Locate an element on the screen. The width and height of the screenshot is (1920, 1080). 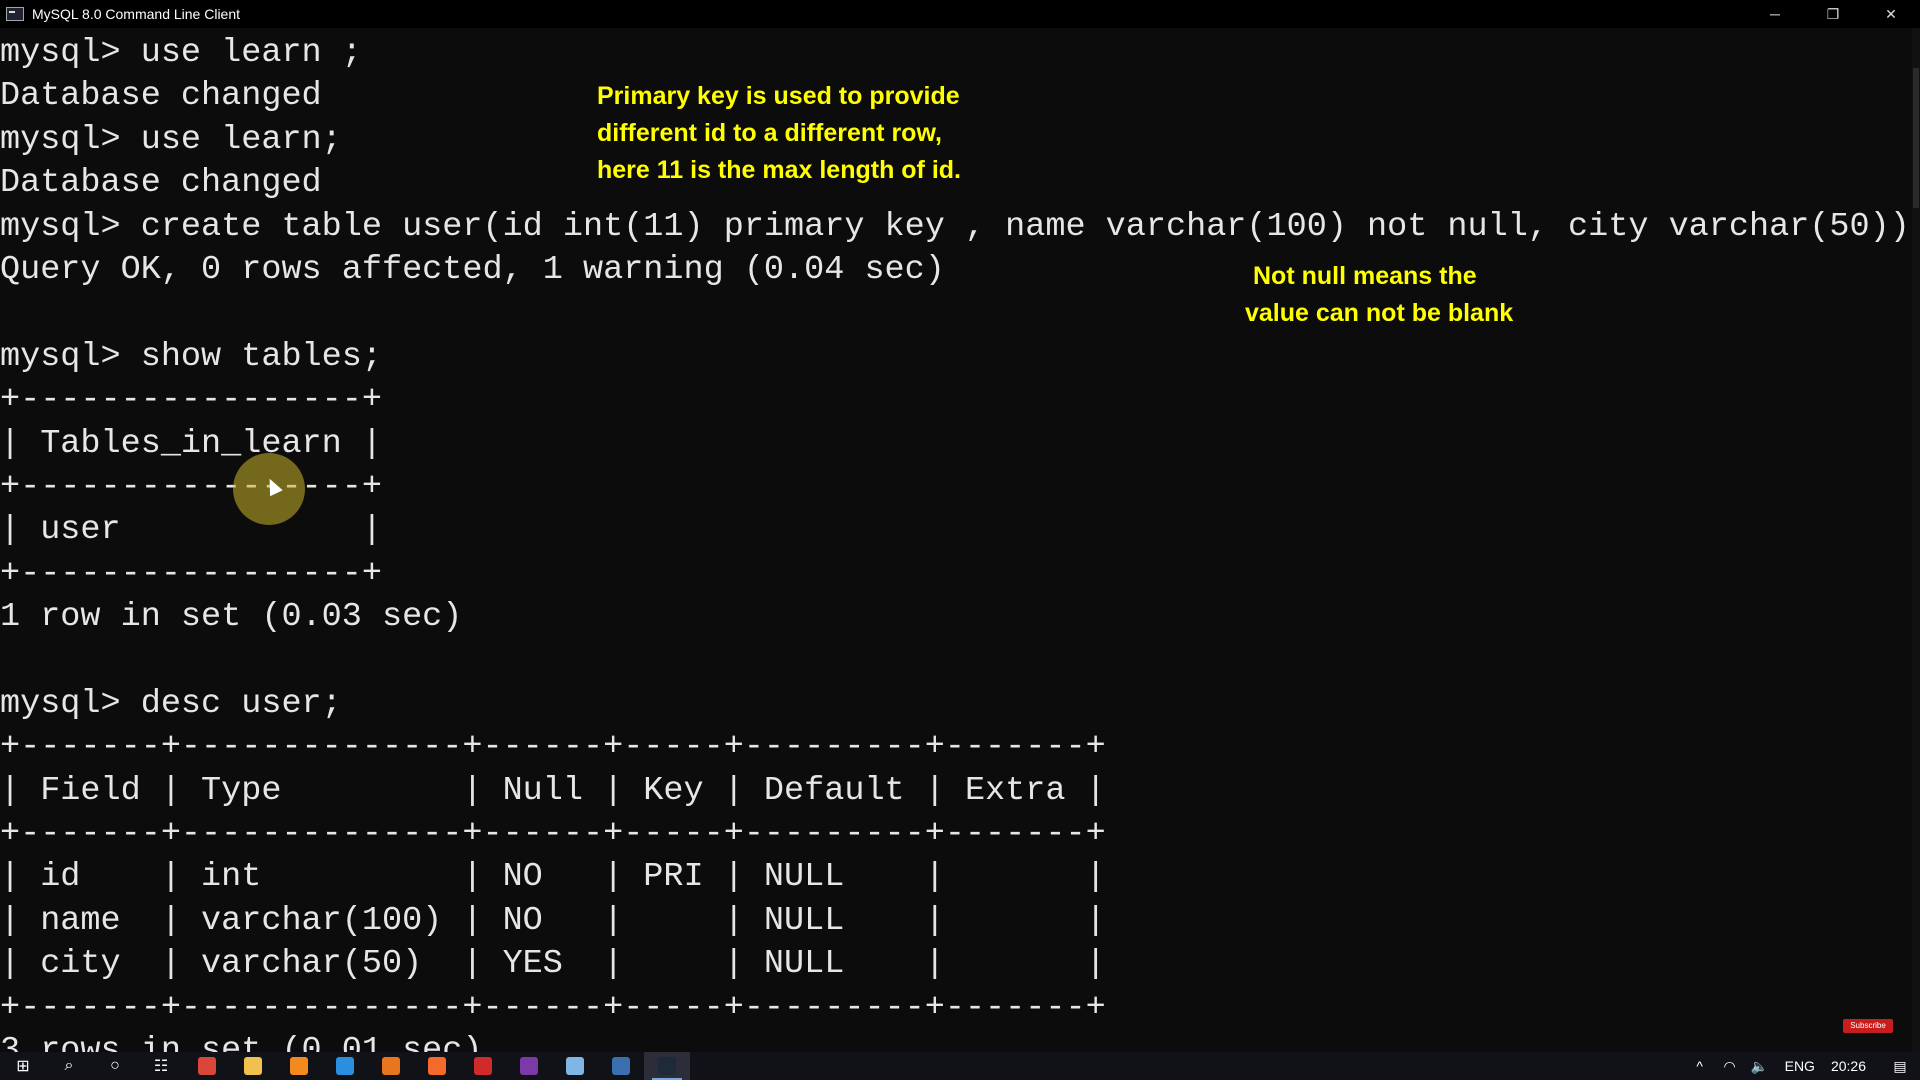
chrome-shape is located at coordinates (207, 1066).